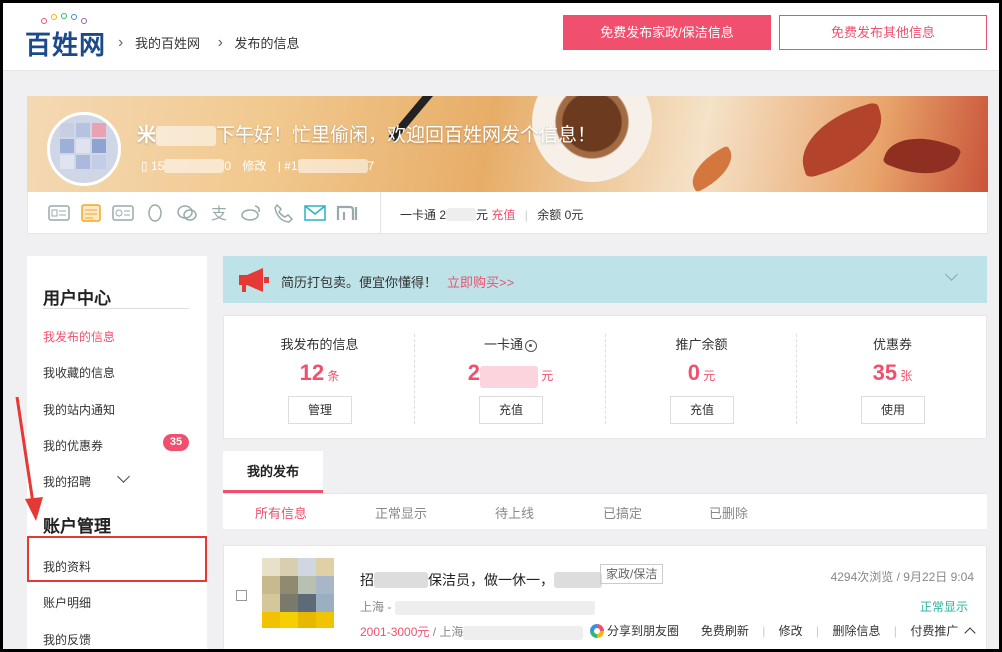  What do you see at coordinates (241, 595) in the screenshot?
I see `select-checkbox` at bounding box center [241, 595].